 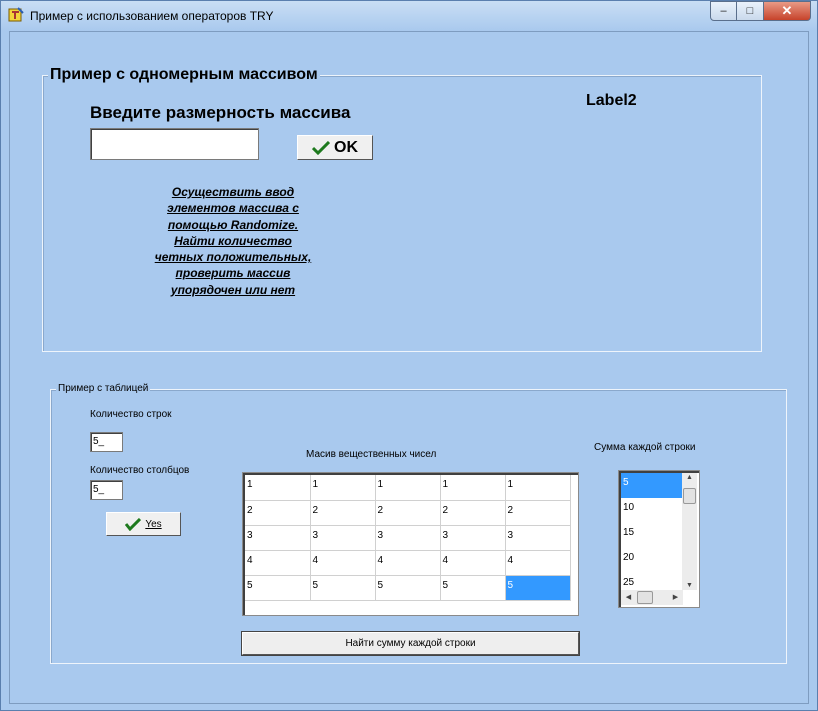 I want to click on table-group-title: Пример с таблицей, so click(x=103, y=388).